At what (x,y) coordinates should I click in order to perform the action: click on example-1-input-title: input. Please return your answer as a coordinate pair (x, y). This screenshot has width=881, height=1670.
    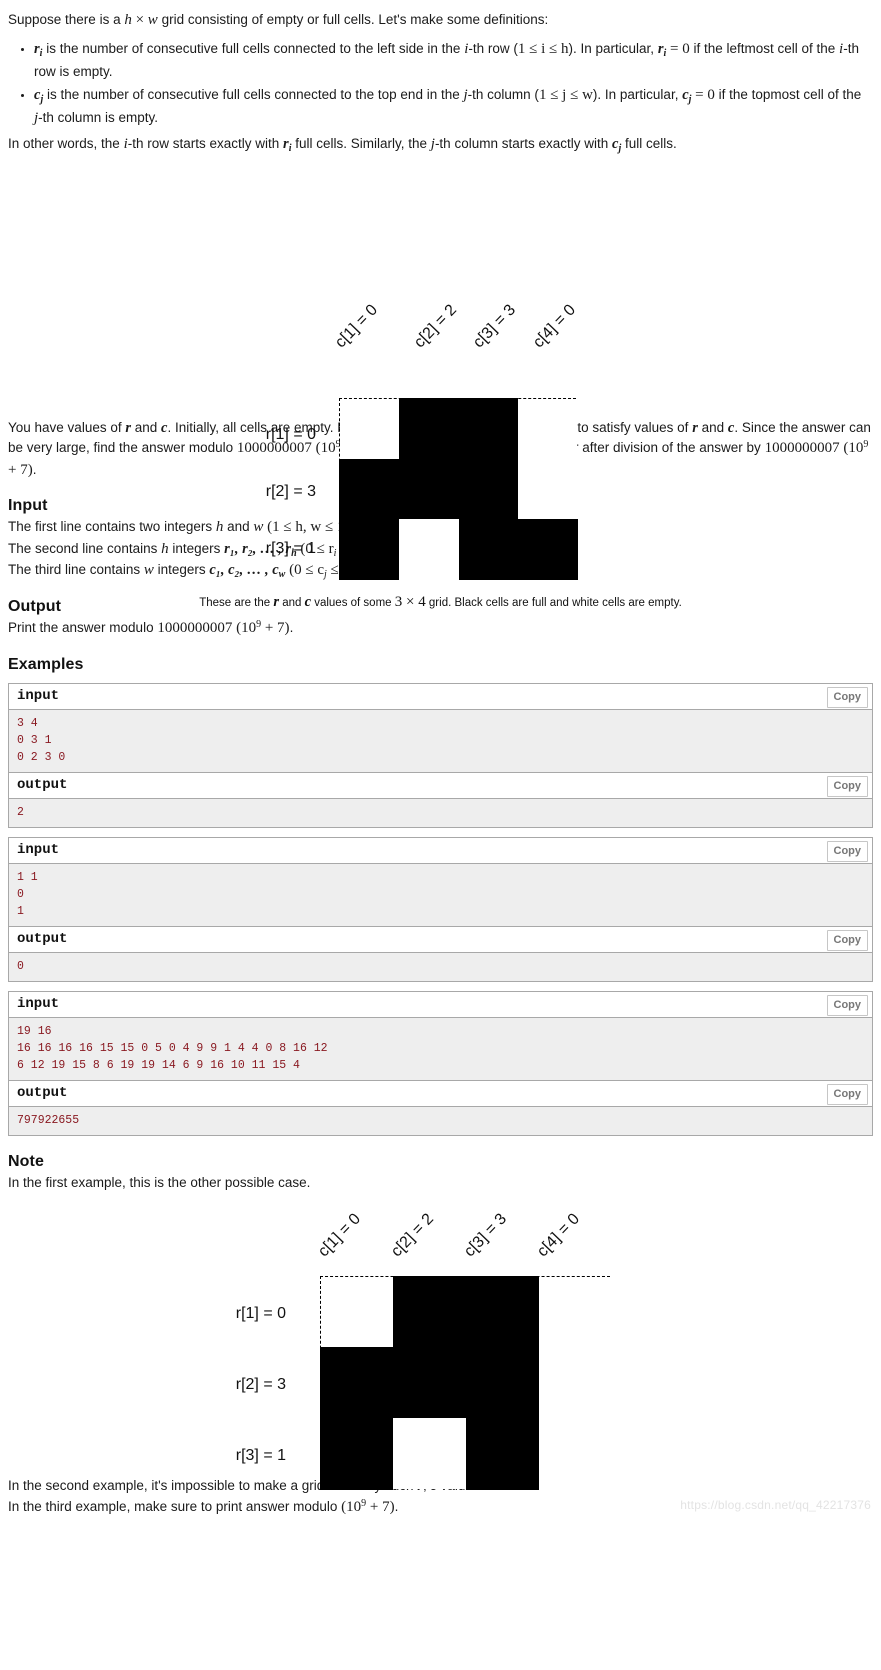
    Looking at the image, I should click on (38, 695).